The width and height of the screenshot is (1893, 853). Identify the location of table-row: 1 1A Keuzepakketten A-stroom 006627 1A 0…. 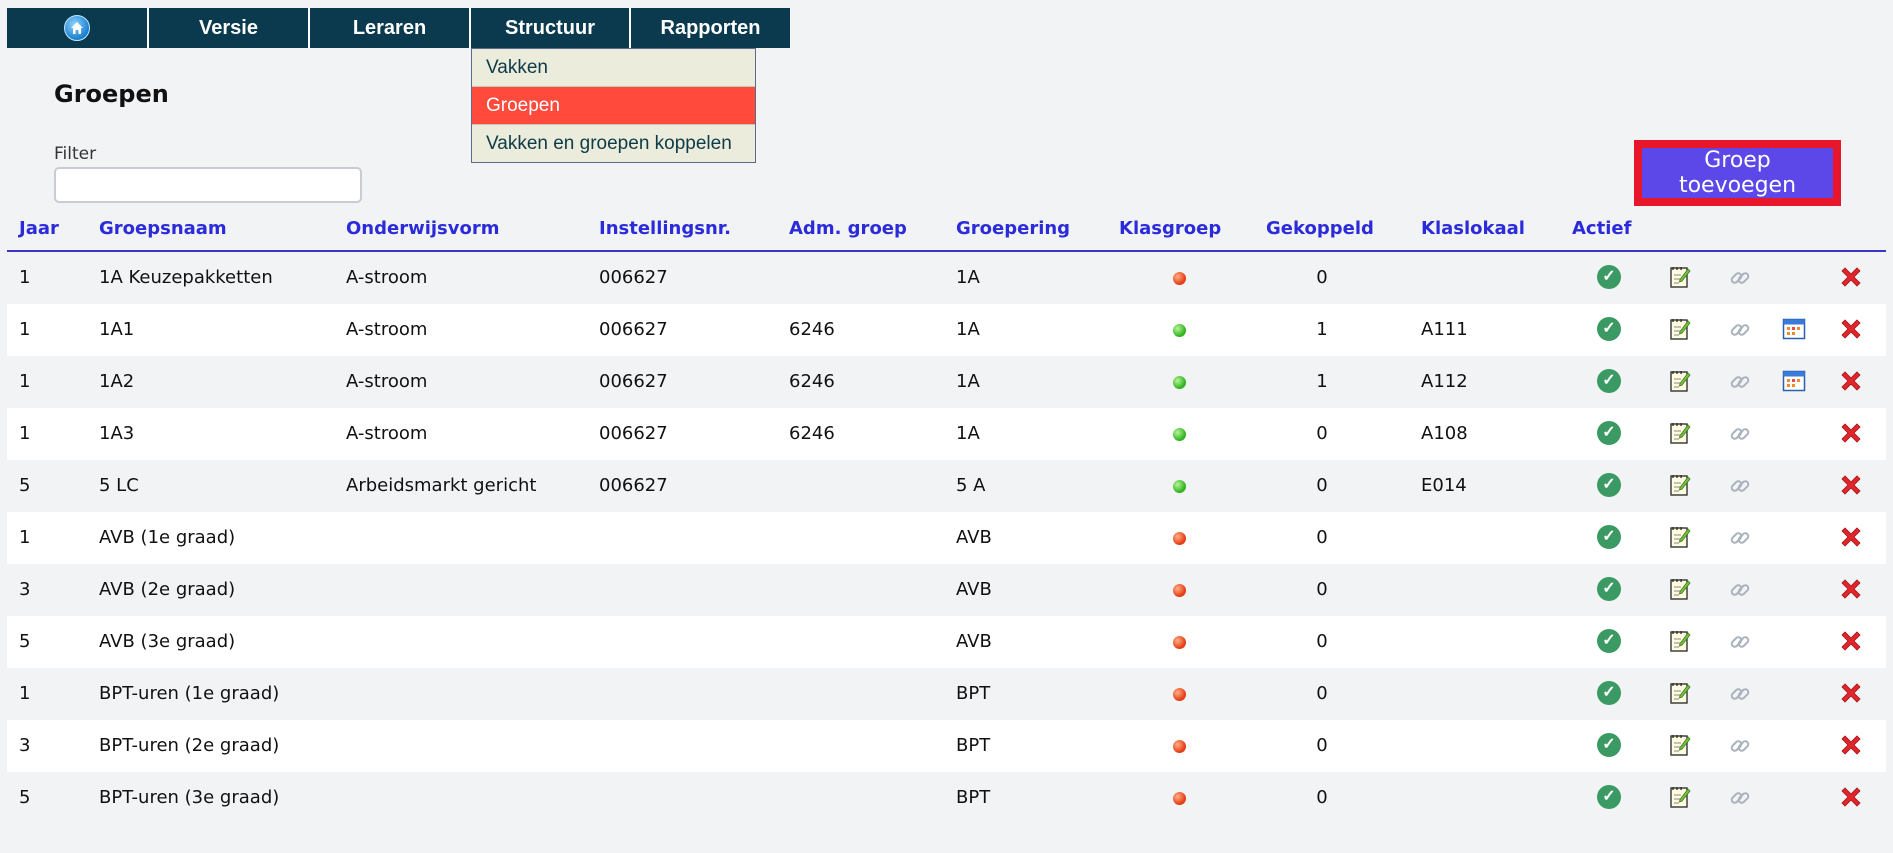
(946, 278).